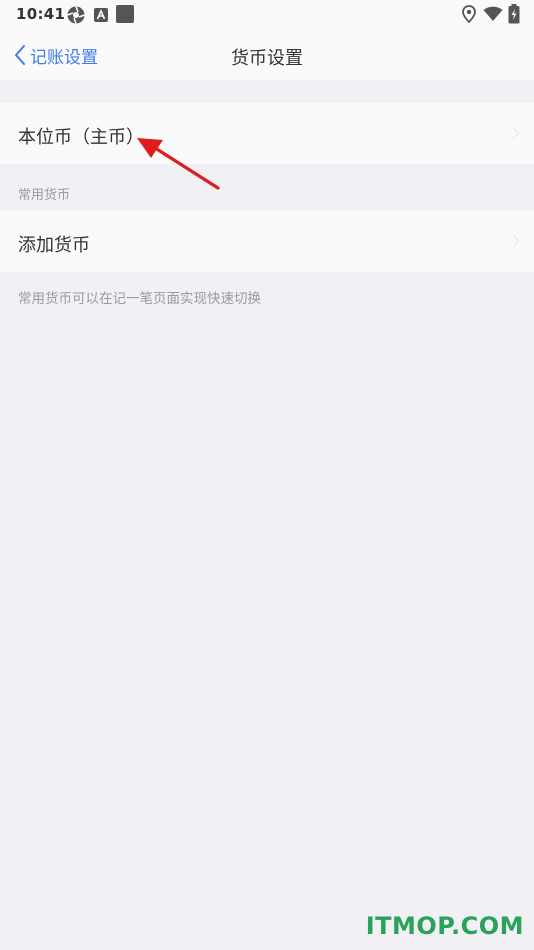 The width and height of the screenshot is (534, 950). What do you see at coordinates (139, 299) in the screenshot?
I see `common-currency-footer-note: 常用货币可以在记一笔页面实现快速切换` at bounding box center [139, 299].